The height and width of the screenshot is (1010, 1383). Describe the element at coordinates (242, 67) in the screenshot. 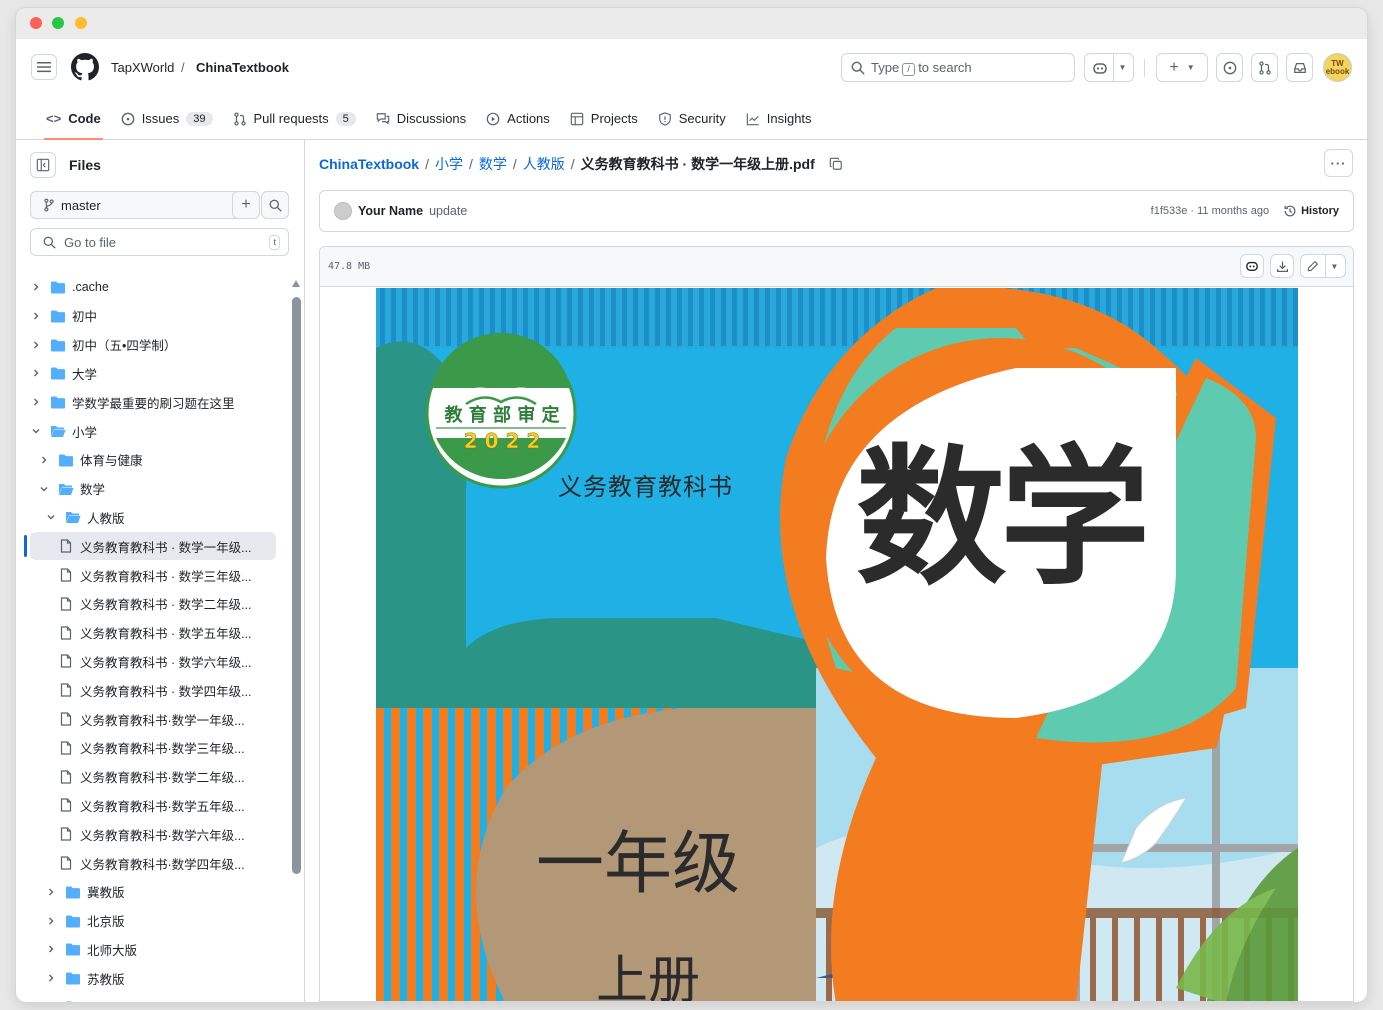

I see `repo-name-link: ChinaTextbook` at that location.